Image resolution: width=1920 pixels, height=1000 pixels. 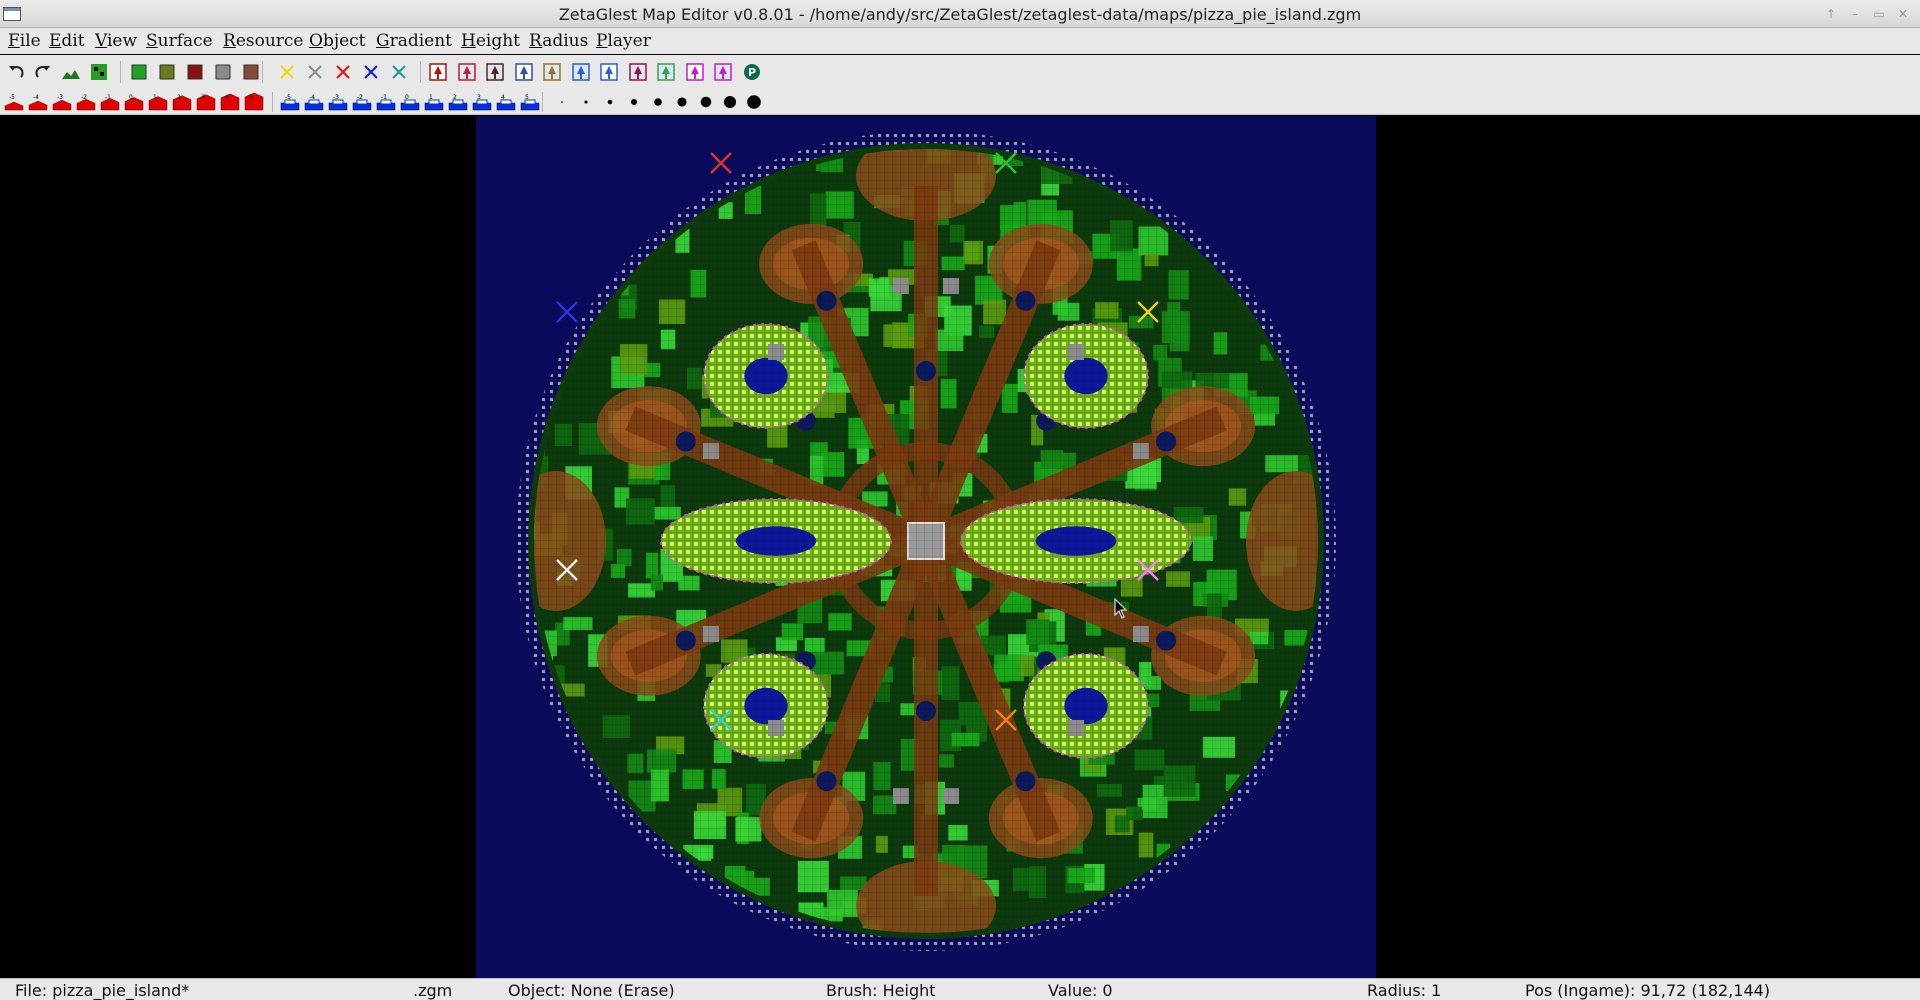 What do you see at coordinates (960, 102) in the screenshot?
I see `brush-toolbar: -5 -4 -3 -2 -1 0 1 2 3 4 5 -5 -4 -3 -2 -1 0 1 2 3 4 5` at bounding box center [960, 102].